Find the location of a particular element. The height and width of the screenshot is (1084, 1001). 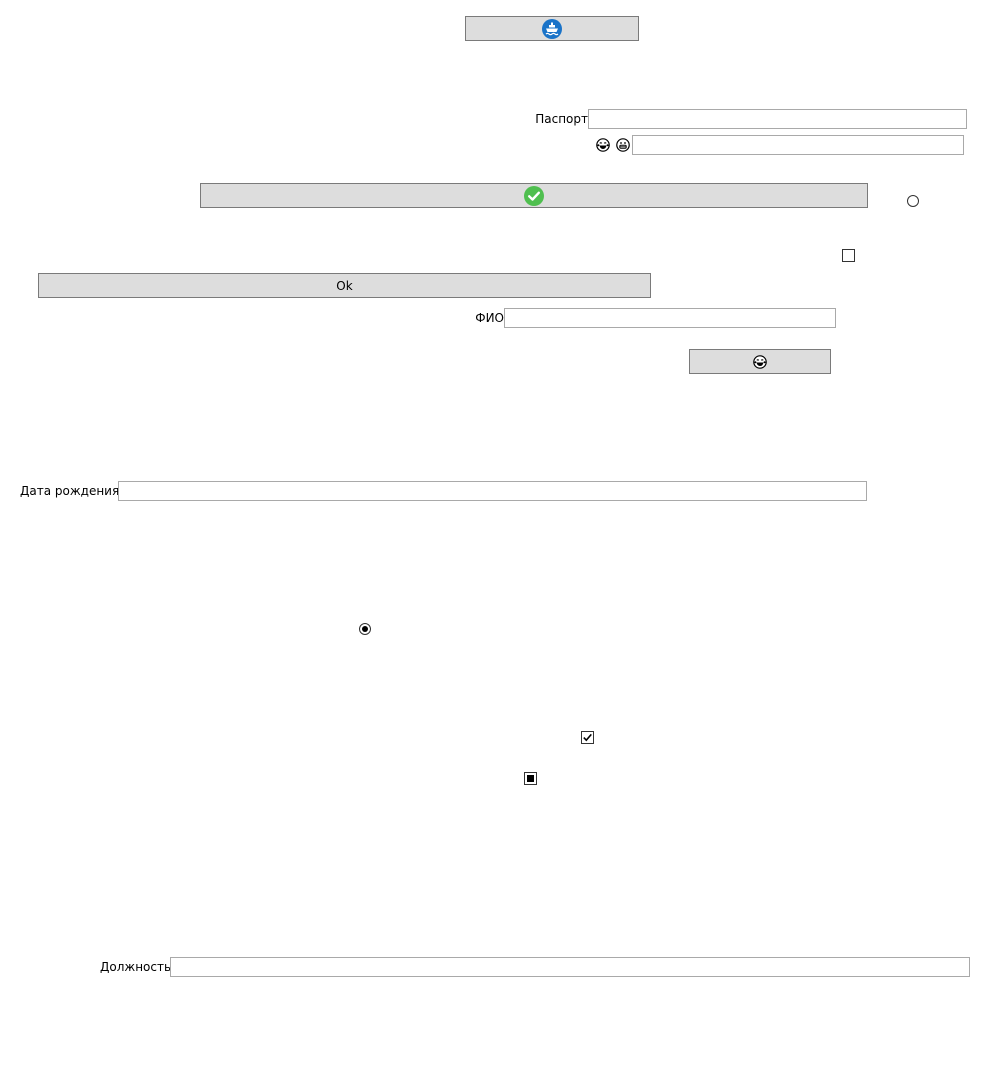

checkbox-indeterminate is located at coordinates (530, 778).